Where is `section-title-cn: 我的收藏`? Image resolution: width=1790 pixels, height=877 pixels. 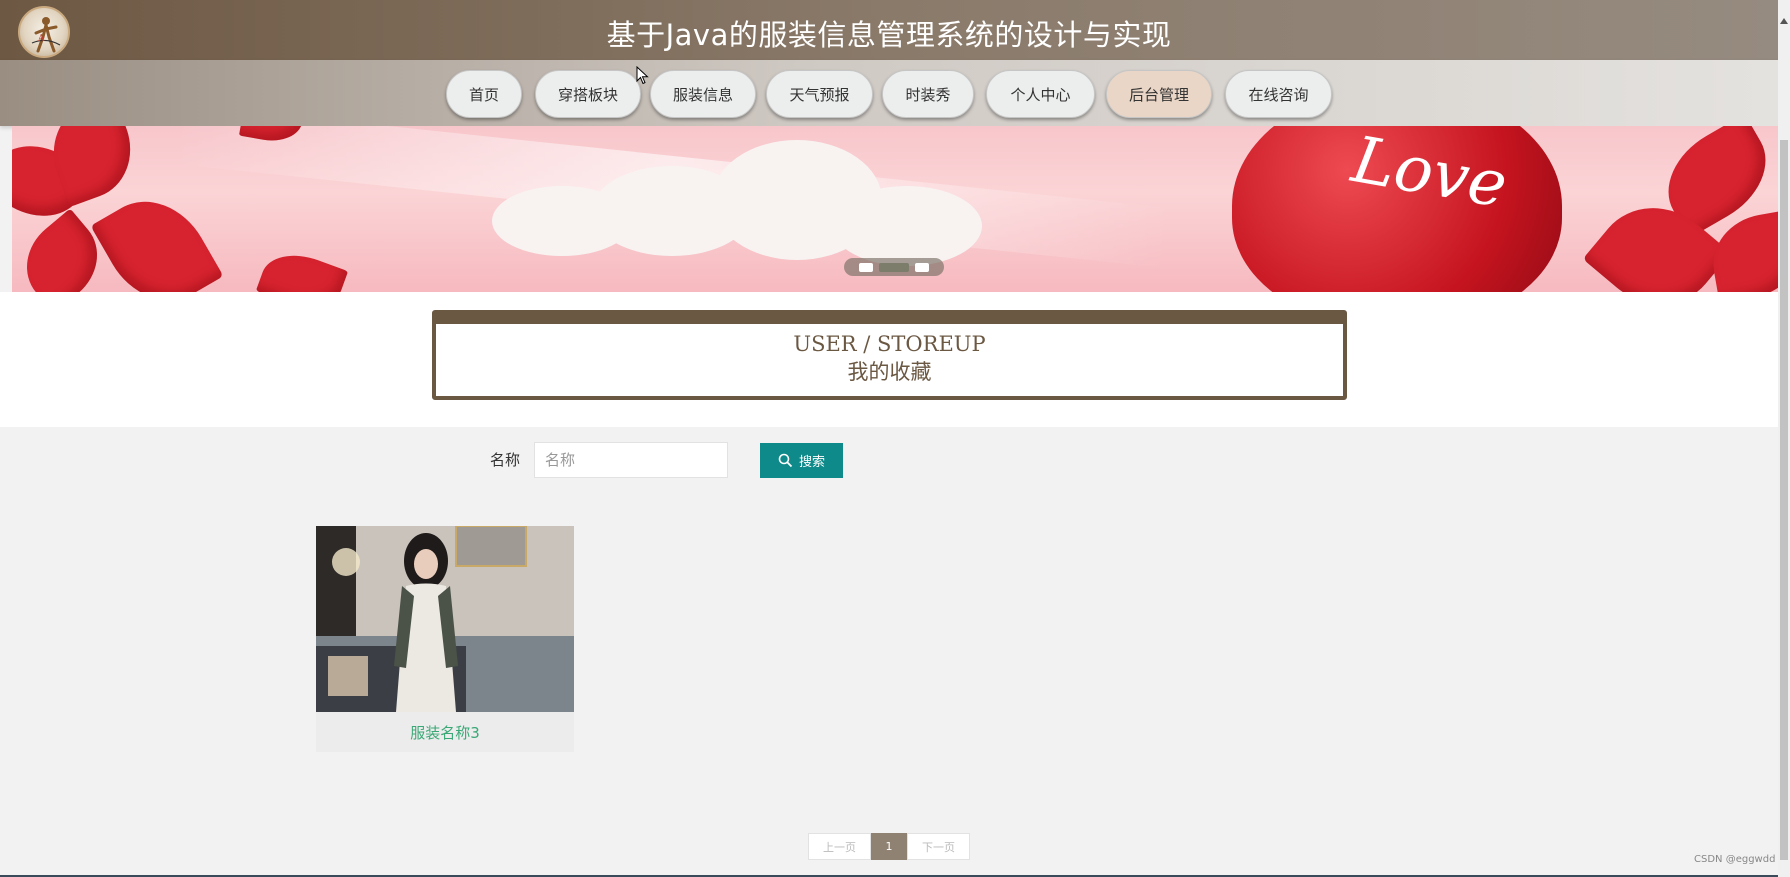
section-title-cn: 我的收藏 is located at coordinates (889, 372).